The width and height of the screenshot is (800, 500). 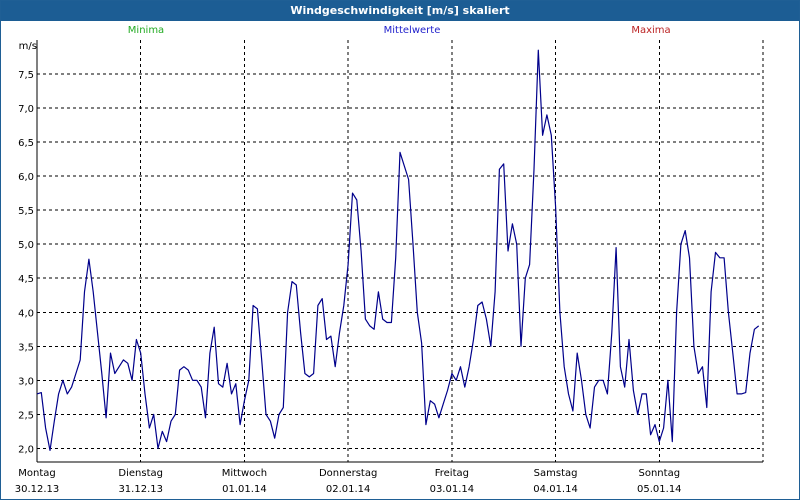 What do you see at coordinates (556, 473) in the screenshot?
I see `x-tick-weekday: Samstag` at bounding box center [556, 473].